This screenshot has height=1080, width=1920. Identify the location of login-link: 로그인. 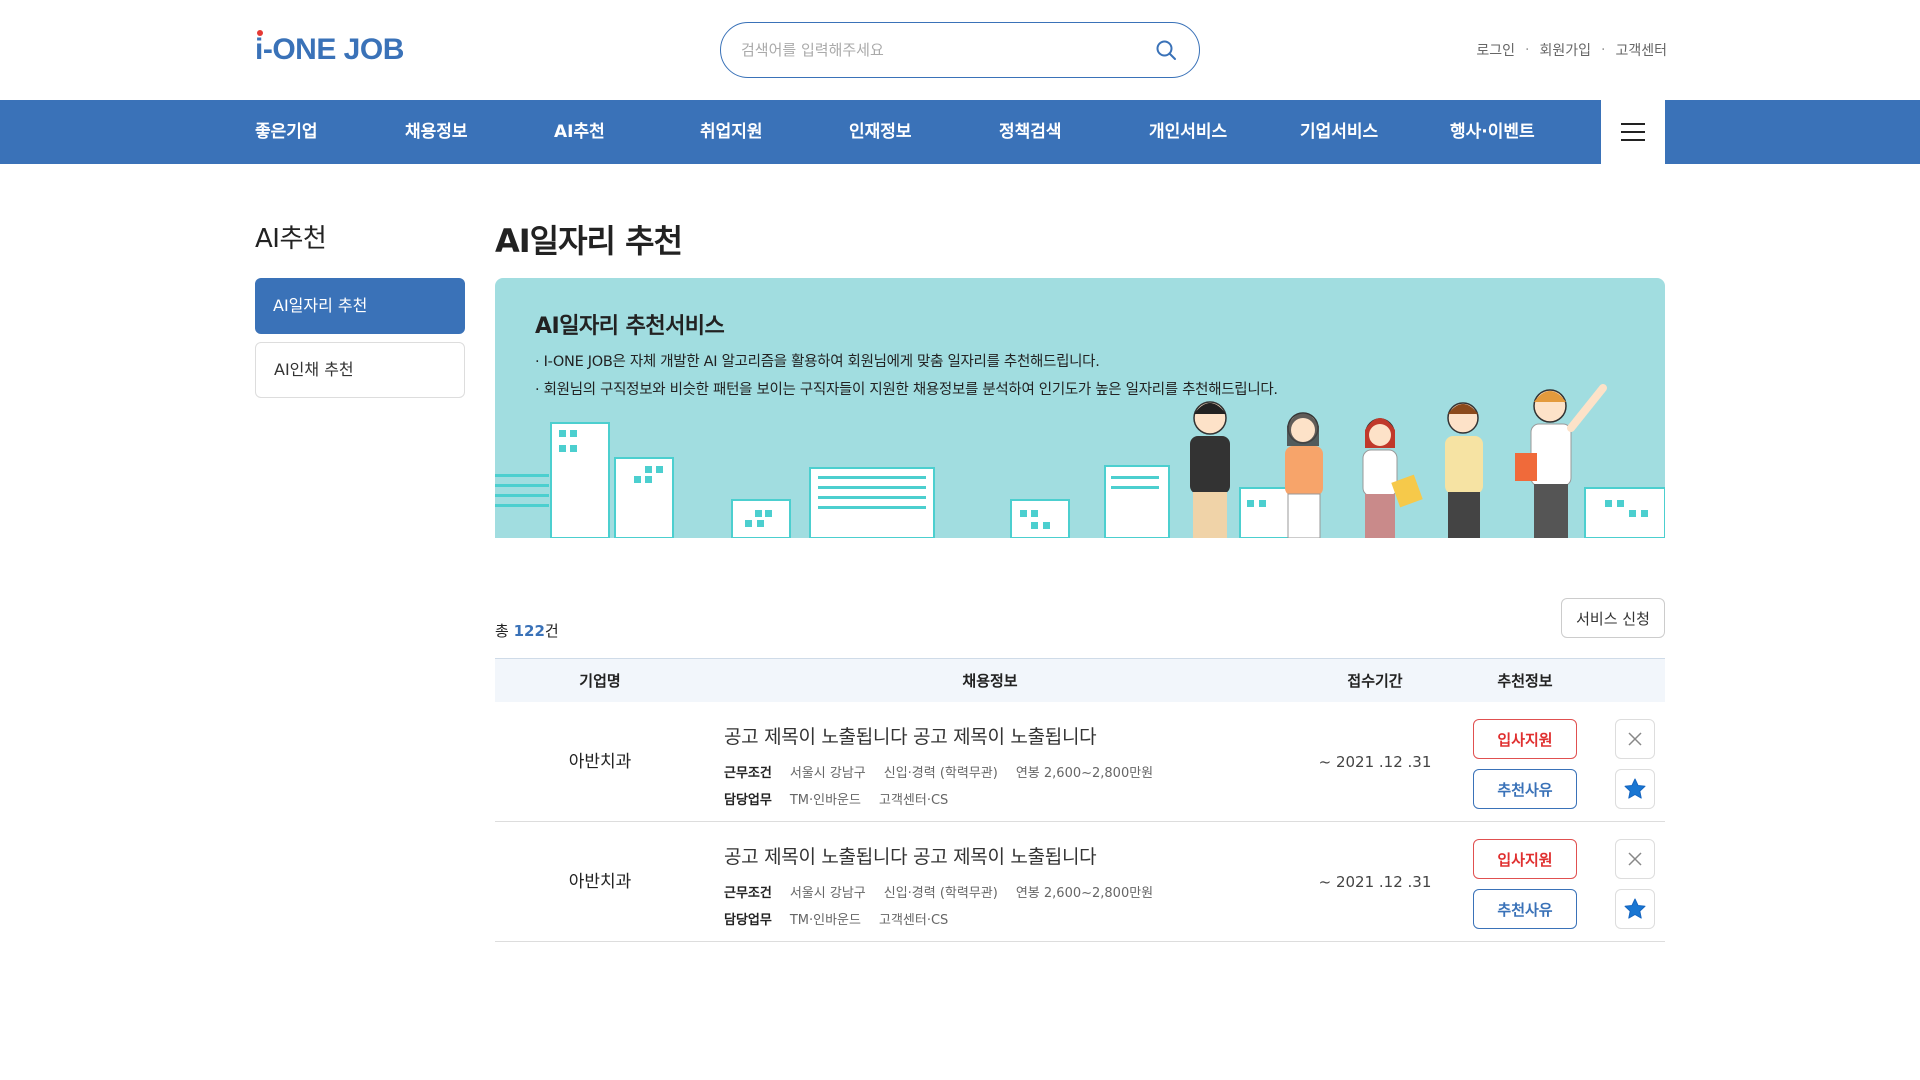
(1495, 50).